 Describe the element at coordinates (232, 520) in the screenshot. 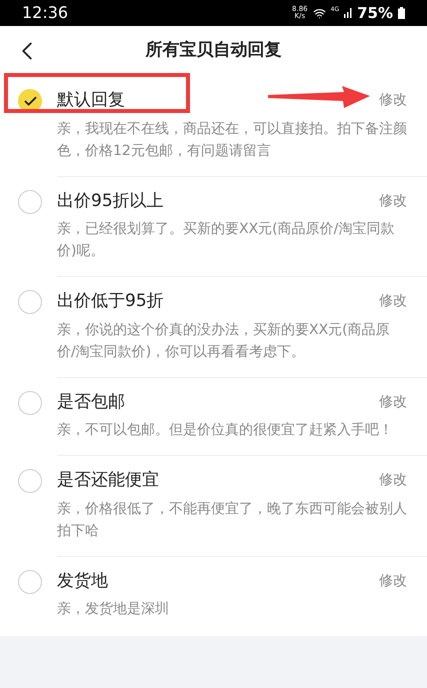

I see `reply-text: 亲，价格很低了，不能再便宜了，晚了东西可能会被别人拍下哈` at that location.